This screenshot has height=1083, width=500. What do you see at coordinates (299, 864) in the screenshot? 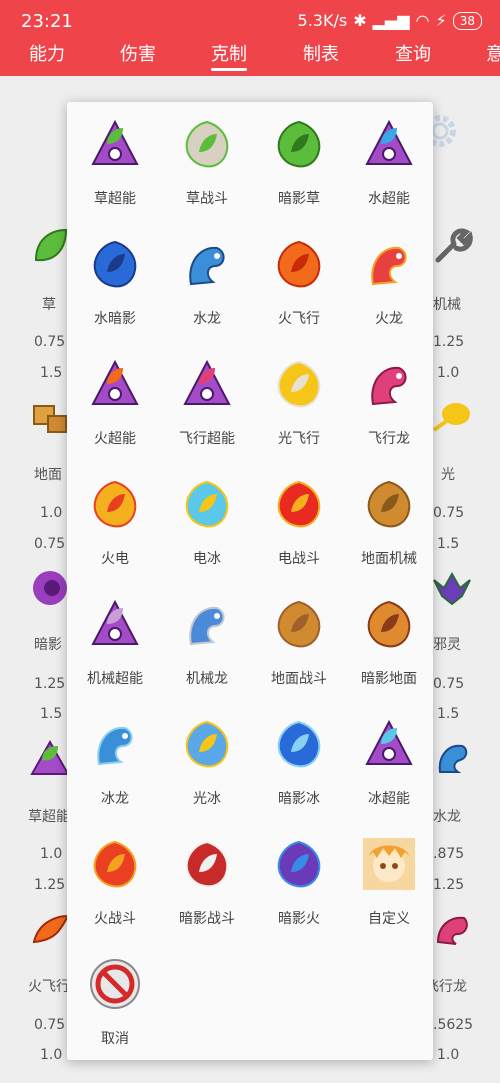
I see `shadow-fire-icon` at bounding box center [299, 864].